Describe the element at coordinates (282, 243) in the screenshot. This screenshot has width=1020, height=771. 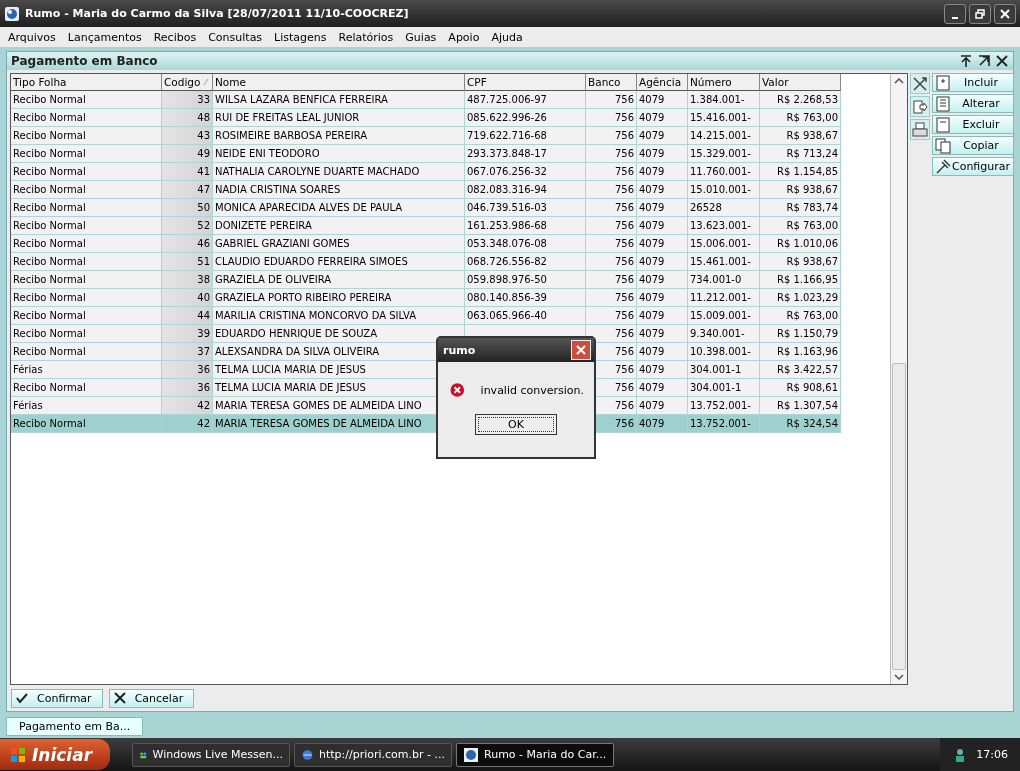
I see `table-cell: GABRIEL GRAZIANI GOMES` at that location.